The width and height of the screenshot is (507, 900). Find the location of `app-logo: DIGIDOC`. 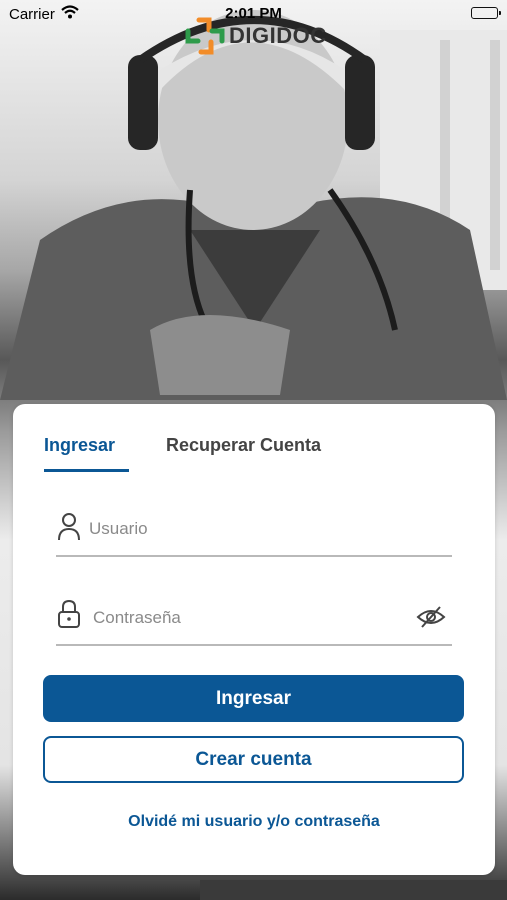

app-logo: DIGIDOC is located at coordinates (256, 36).